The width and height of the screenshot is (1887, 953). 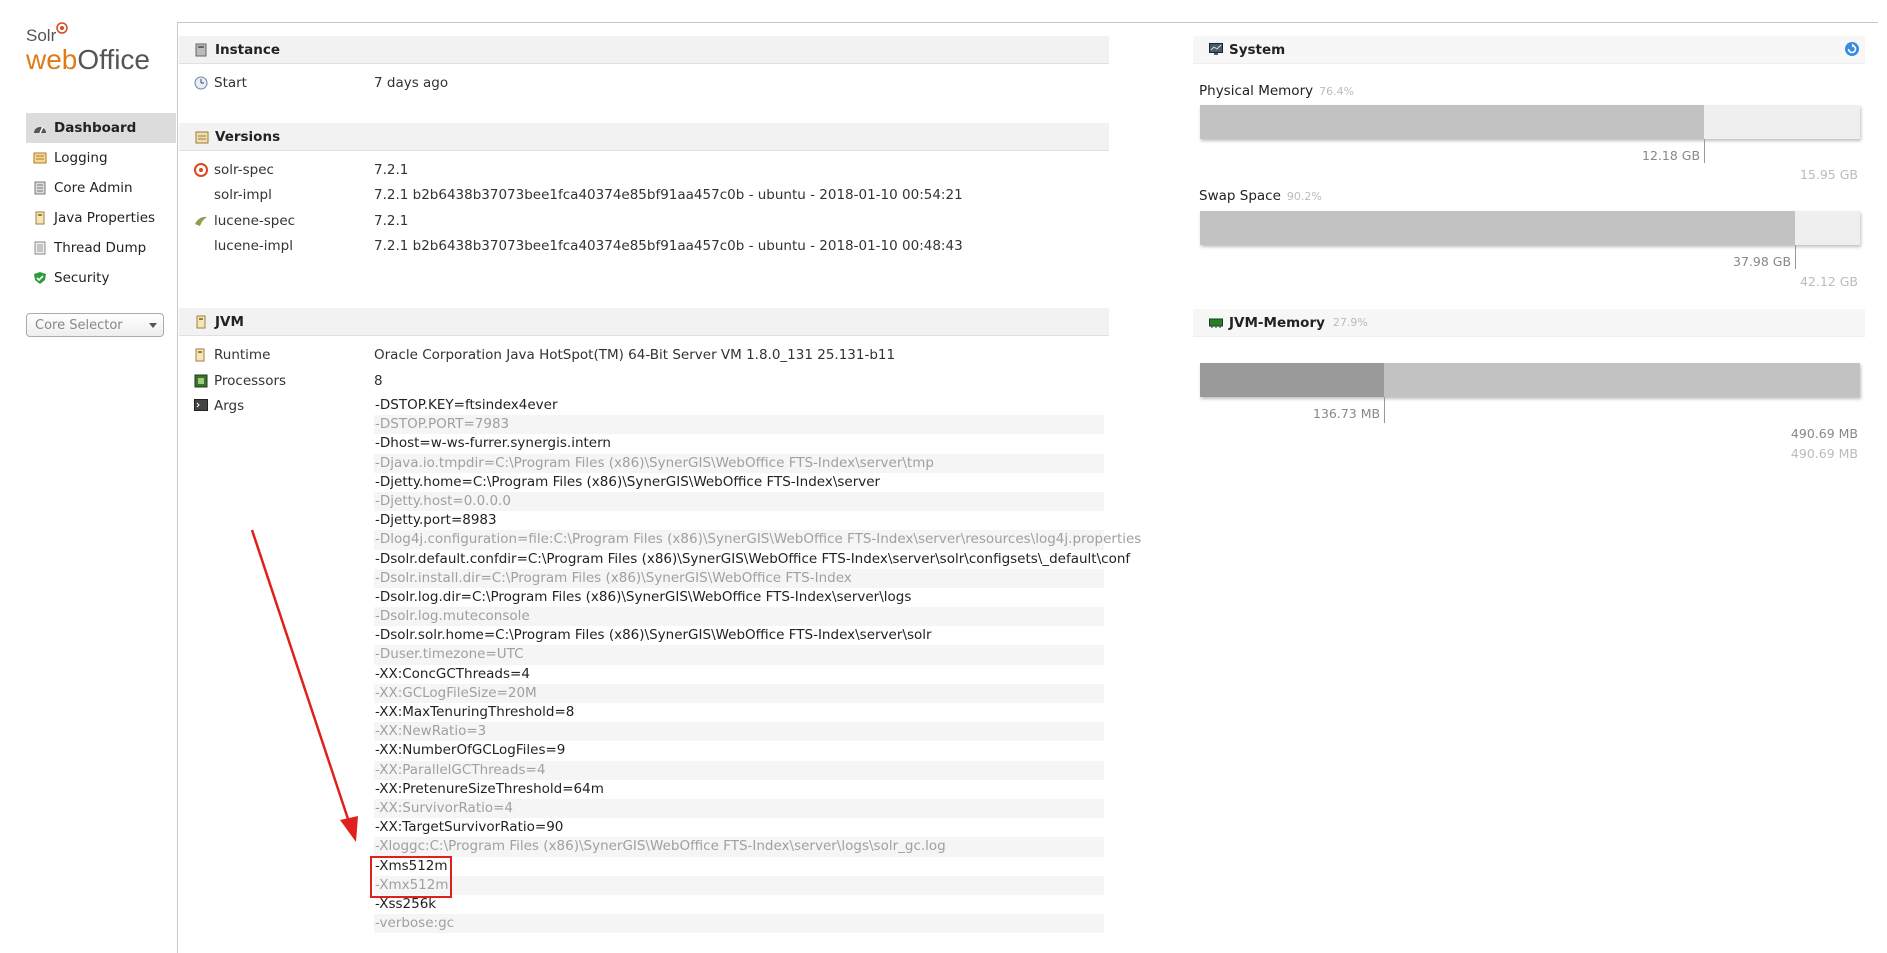 I want to click on system-title: System, so click(x=1257, y=49).